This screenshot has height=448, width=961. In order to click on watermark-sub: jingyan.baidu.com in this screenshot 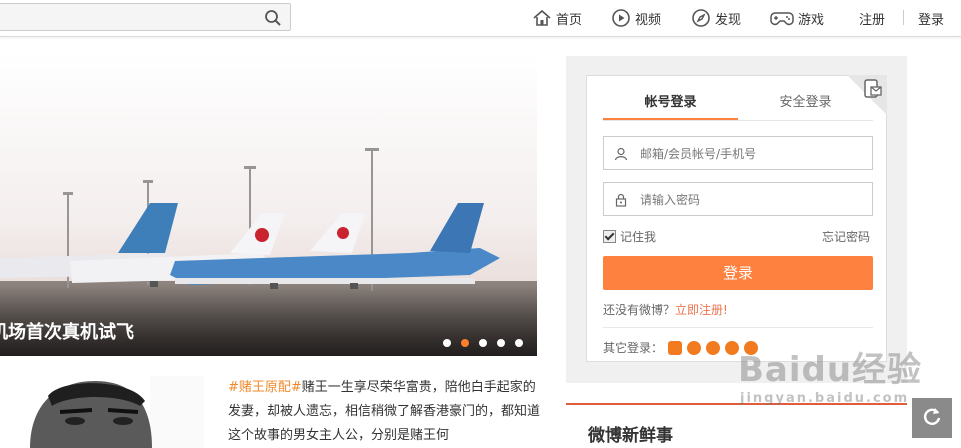, I will do `click(825, 398)`.